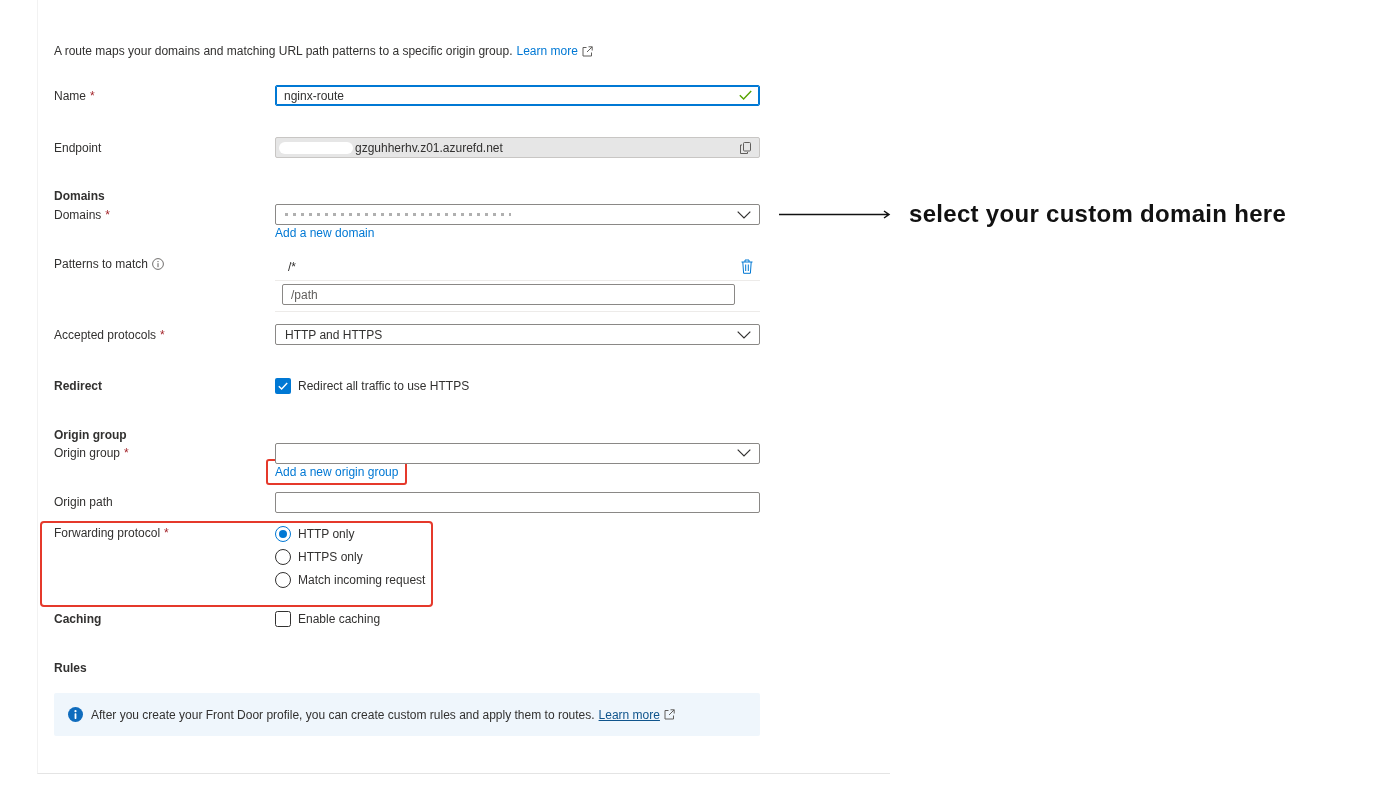 This screenshot has height=788, width=1400. I want to click on section-heading: Rules, so click(70, 668).